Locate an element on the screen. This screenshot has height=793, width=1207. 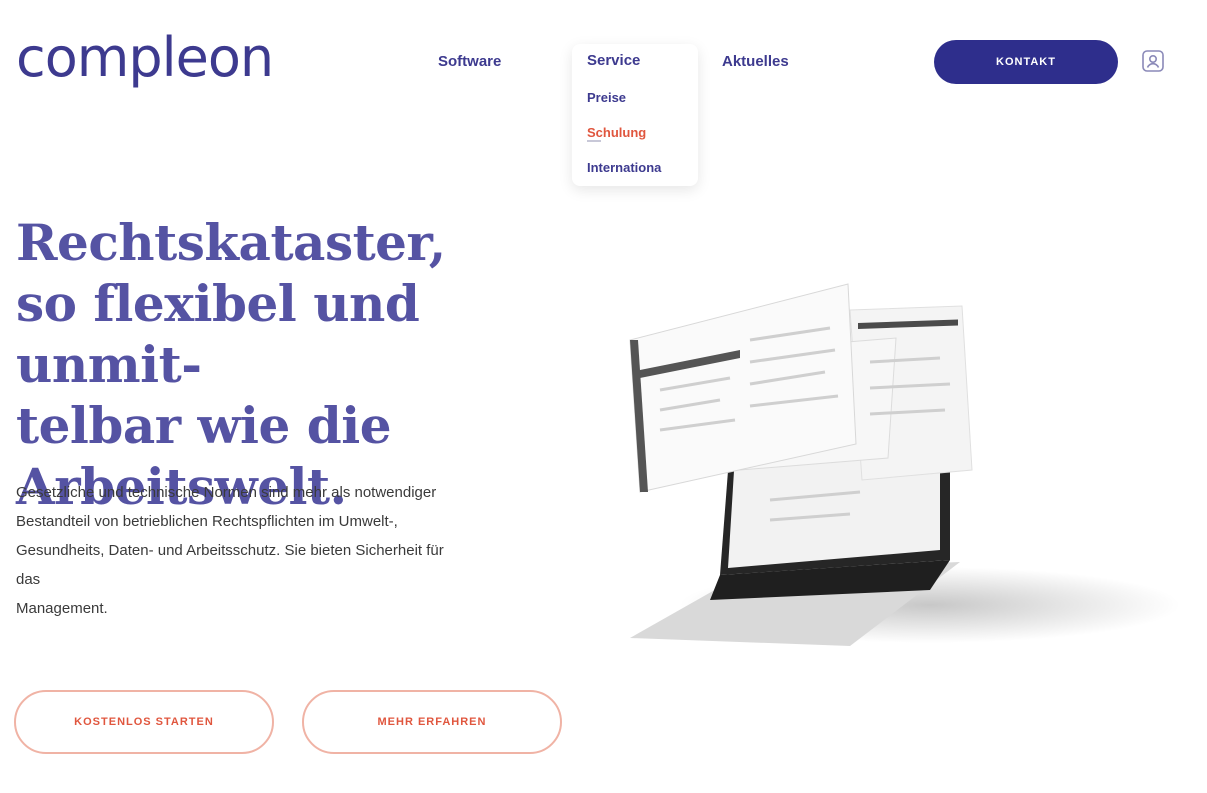
dropdown-item-preise: Preise is located at coordinates (606, 97).